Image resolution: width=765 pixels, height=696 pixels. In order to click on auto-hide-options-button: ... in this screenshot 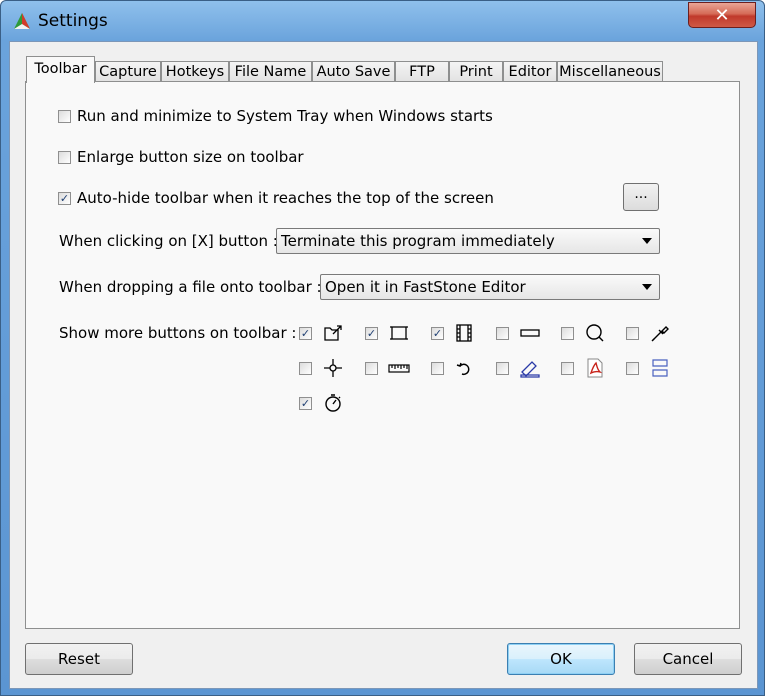, I will do `click(641, 197)`.